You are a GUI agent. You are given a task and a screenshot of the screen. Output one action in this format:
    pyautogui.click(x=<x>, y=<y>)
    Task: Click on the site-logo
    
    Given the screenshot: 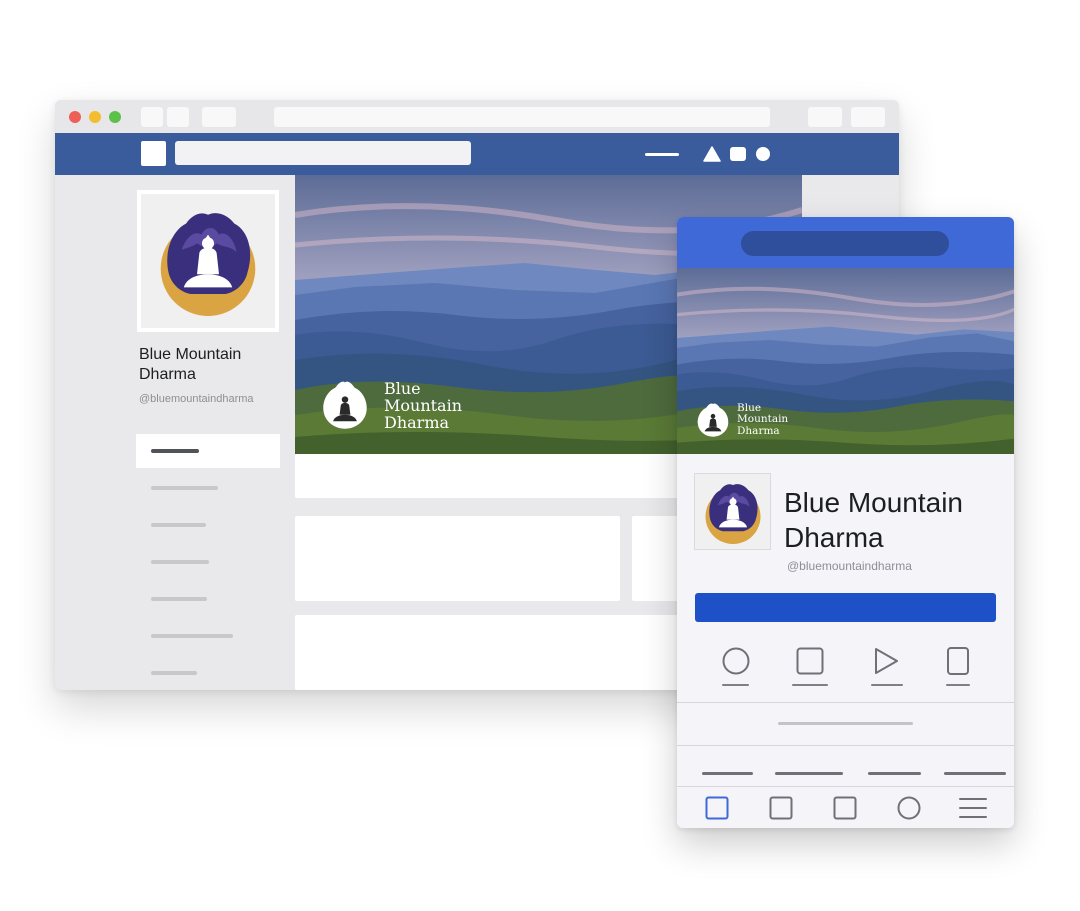 What is the action you would take?
    pyautogui.click(x=153, y=153)
    